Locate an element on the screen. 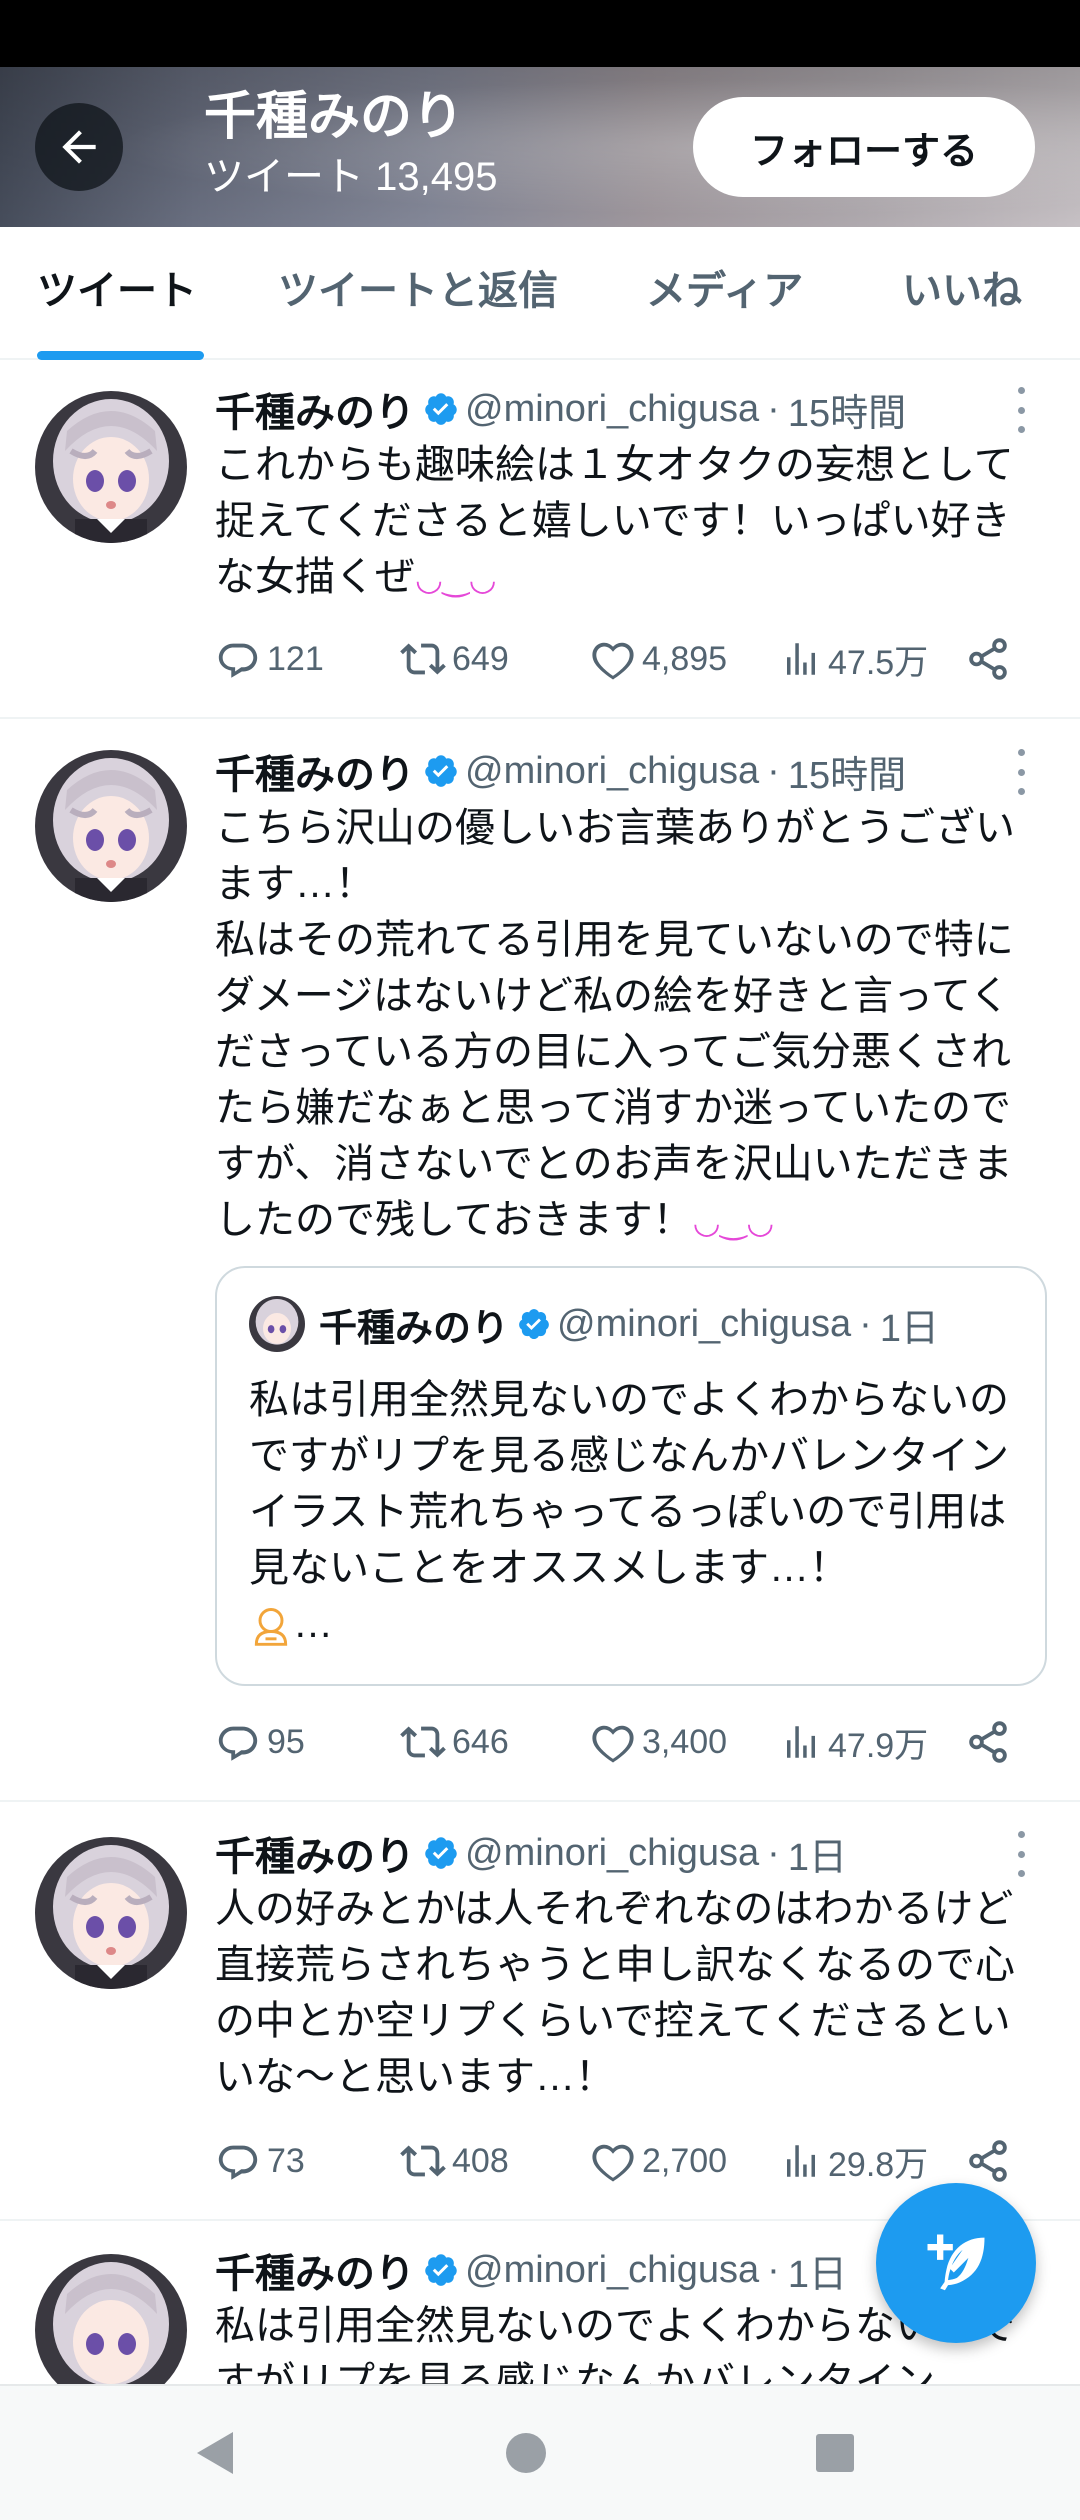 Image resolution: width=1080 pixels, height=2520 pixels. profile-header: 千種みのり ツイート 13,495 フォローする is located at coordinates (540, 147).